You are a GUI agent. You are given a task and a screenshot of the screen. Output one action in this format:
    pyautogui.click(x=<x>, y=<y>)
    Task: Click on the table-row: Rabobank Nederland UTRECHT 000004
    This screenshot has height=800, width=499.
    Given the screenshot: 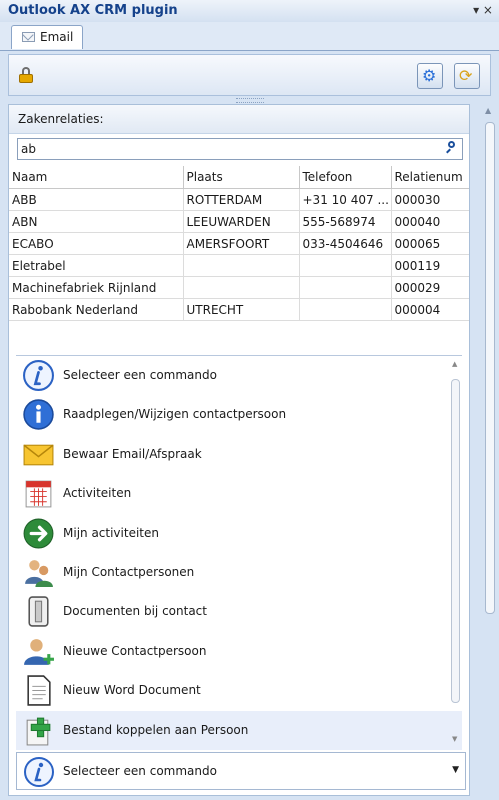 What is the action you would take?
    pyautogui.click(x=239, y=309)
    